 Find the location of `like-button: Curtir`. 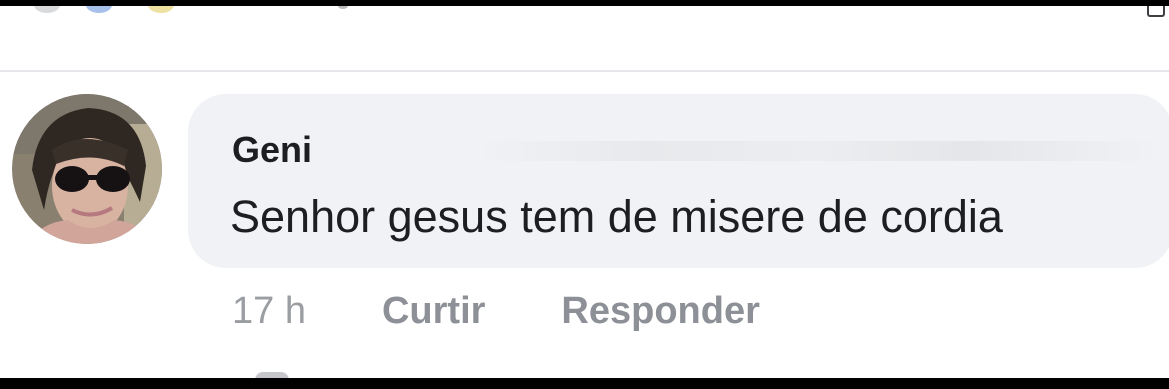

like-button: Curtir is located at coordinates (433, 311).